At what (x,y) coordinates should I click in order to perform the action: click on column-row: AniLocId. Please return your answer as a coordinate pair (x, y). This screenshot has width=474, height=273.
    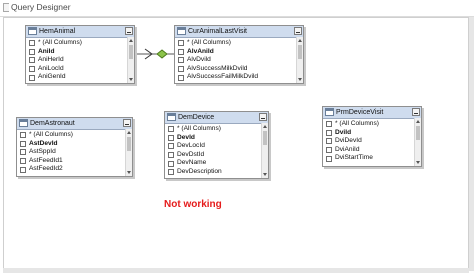
    Looking at the image, I should click on (80, 69).